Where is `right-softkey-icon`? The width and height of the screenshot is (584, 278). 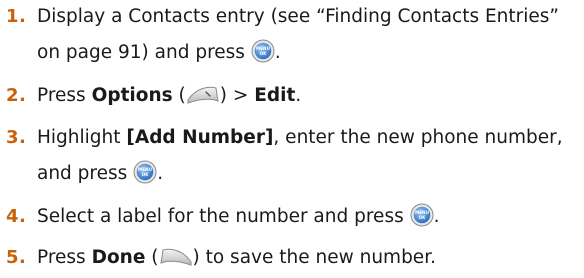
right-softkey-icon is located at coordinates (203, 94).